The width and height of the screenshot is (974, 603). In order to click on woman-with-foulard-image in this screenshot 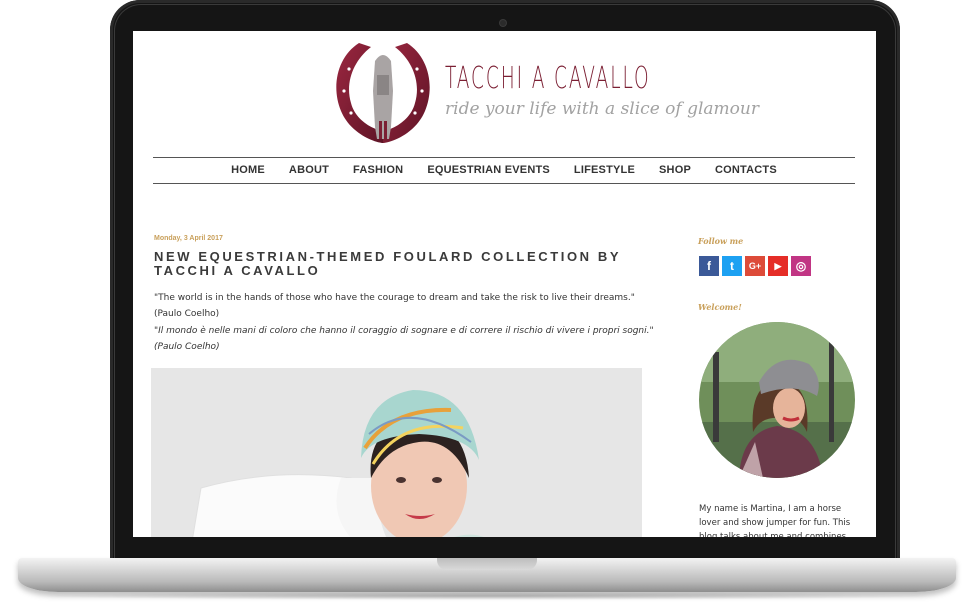, I will do `click(396, 452)`.